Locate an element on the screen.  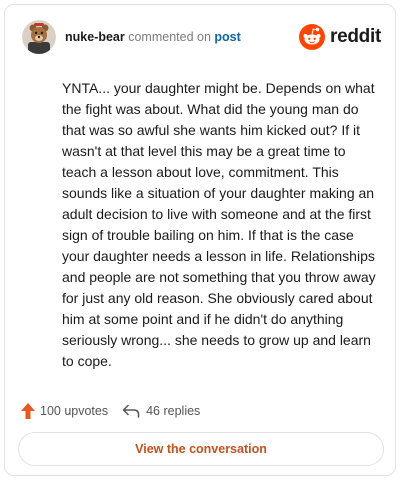
upvote-control: 100 upvotes is located at coordinates (64, 411).